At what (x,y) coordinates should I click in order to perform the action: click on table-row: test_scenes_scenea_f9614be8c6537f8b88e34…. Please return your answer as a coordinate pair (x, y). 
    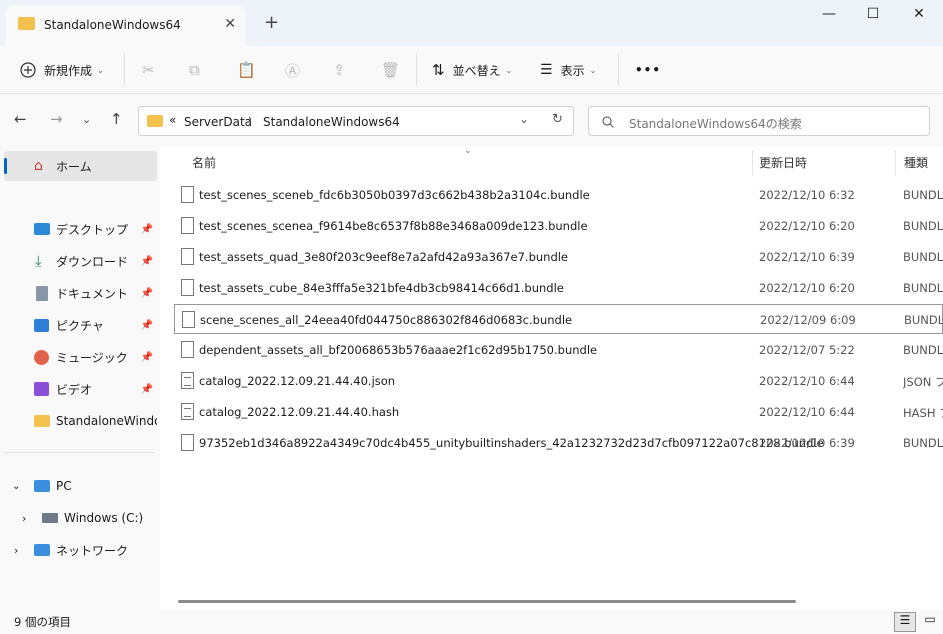
    Looking at the image, I should click on (558, 226).